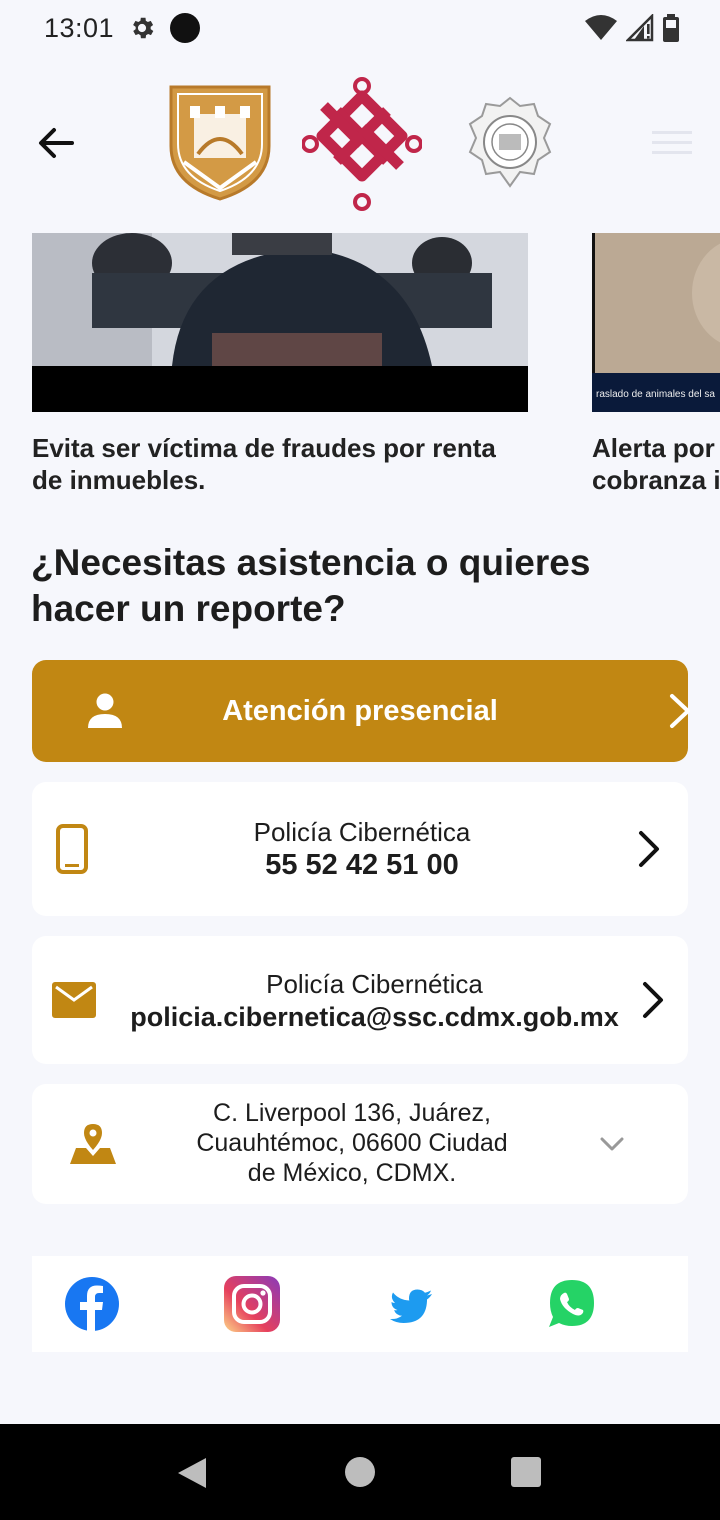  What do you see at coordinates (79, 27) in the screenshot?
I see `status-time: 13:01` at bounding box center [79, 27].